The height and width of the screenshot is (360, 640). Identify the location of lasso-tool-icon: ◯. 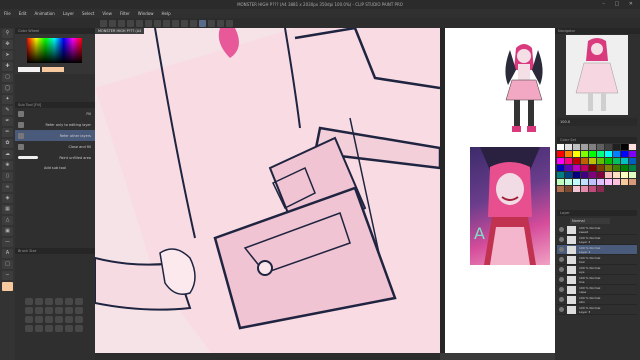
(7, 88).